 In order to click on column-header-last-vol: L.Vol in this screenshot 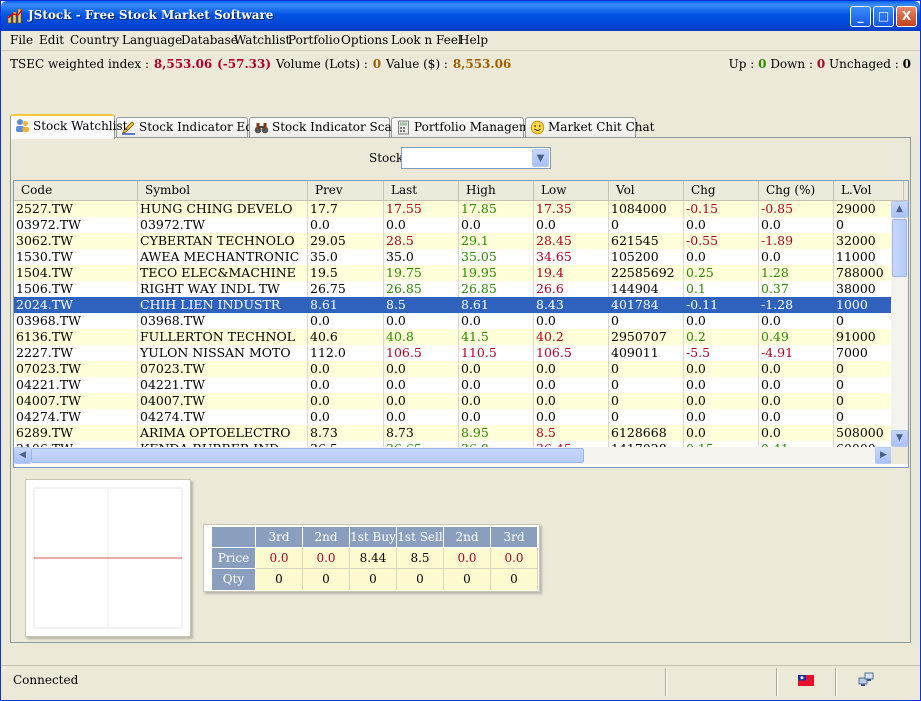, I will do `click(869, 191)`.